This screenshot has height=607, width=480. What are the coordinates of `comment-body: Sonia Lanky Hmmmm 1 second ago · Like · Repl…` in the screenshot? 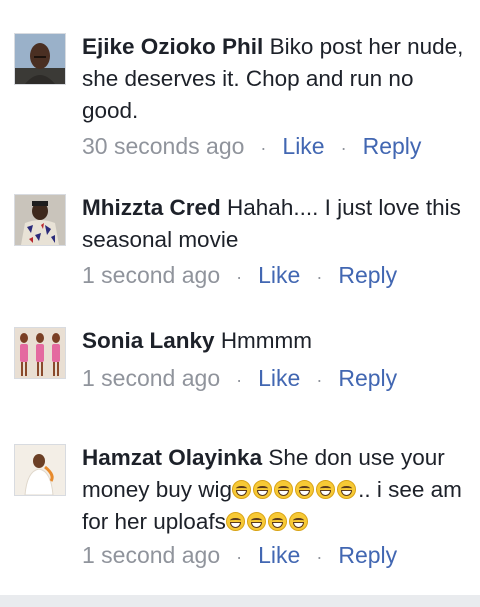 It's located at (274, 361).